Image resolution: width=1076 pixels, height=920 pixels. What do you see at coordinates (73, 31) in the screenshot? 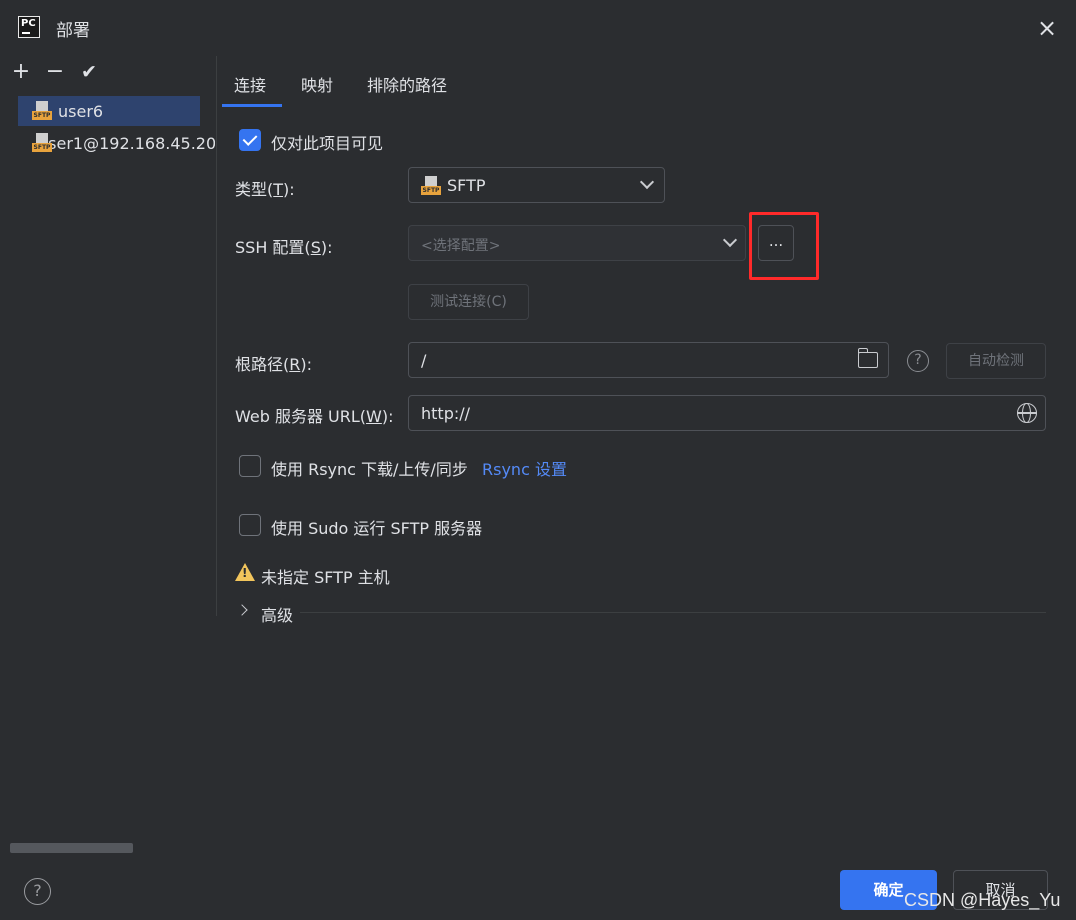
I see `window-title: 部署` at bounding box center [73, 31].